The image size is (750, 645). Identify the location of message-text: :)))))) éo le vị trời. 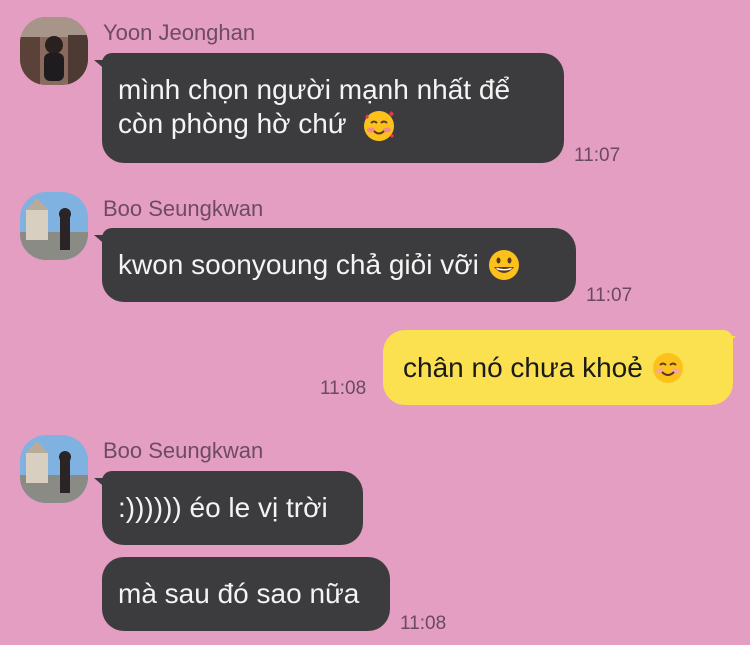
(223, 507).